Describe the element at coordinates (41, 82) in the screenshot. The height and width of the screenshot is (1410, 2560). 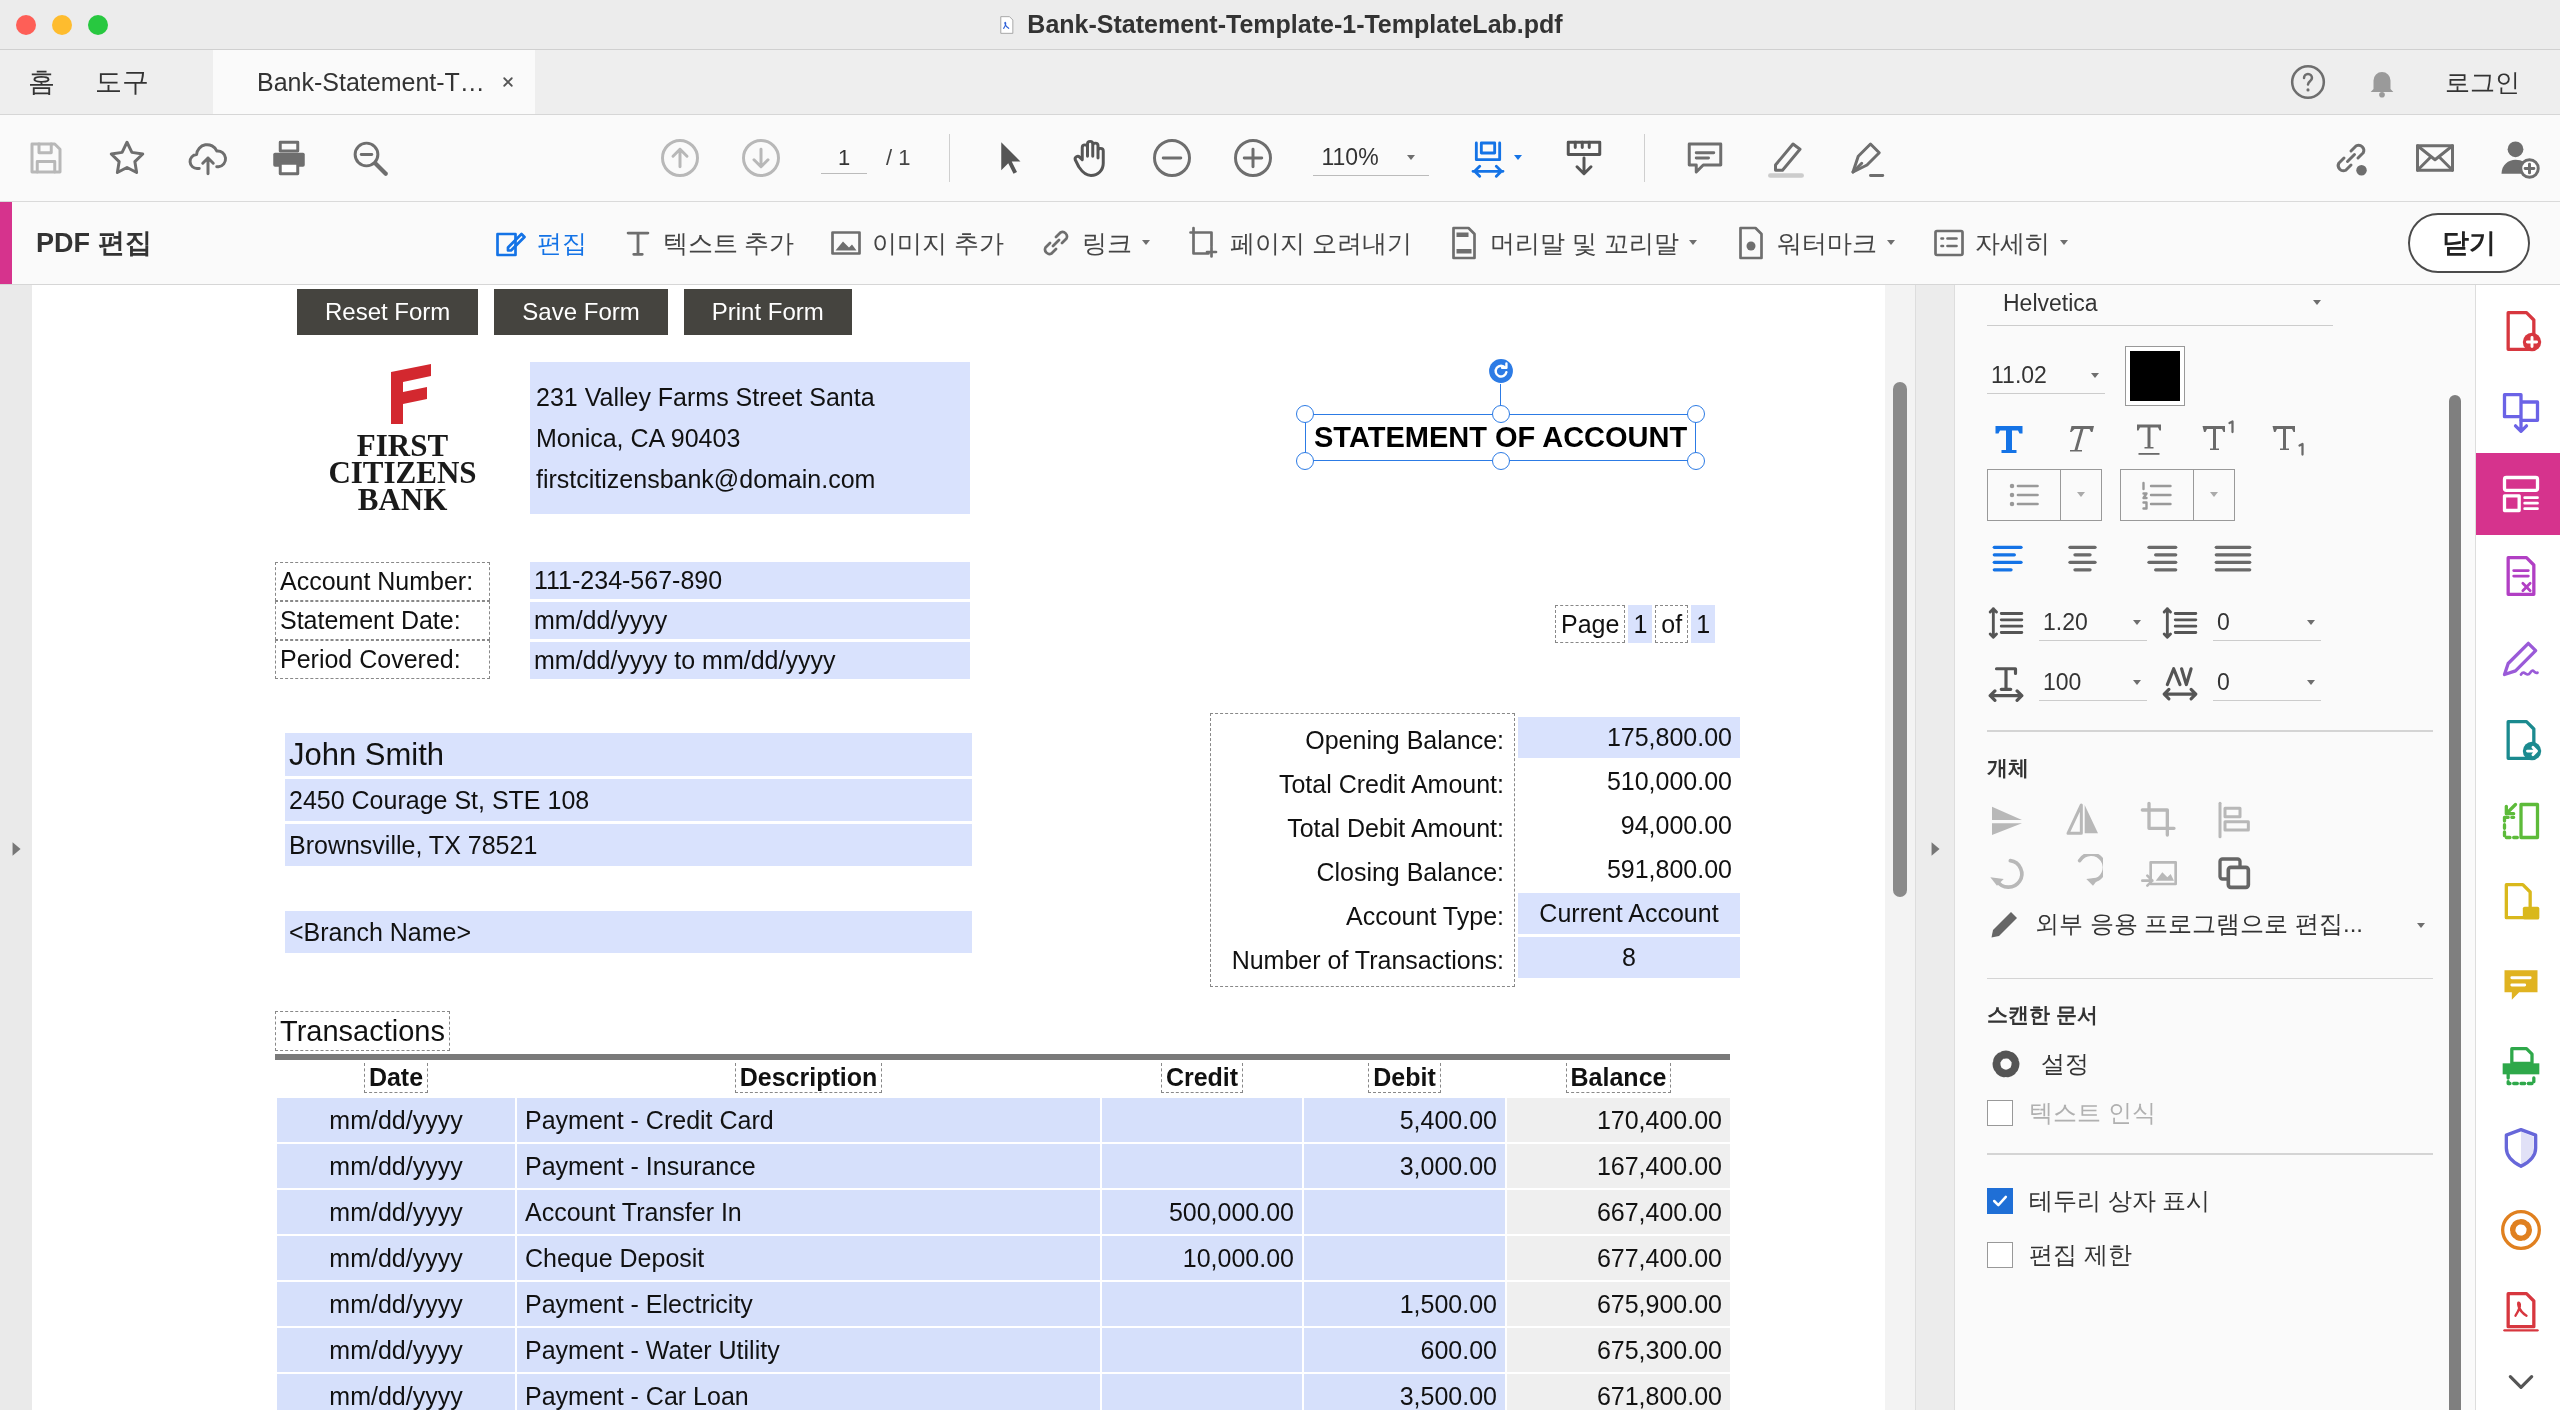
I see `nav-tab: 홈` at that location.